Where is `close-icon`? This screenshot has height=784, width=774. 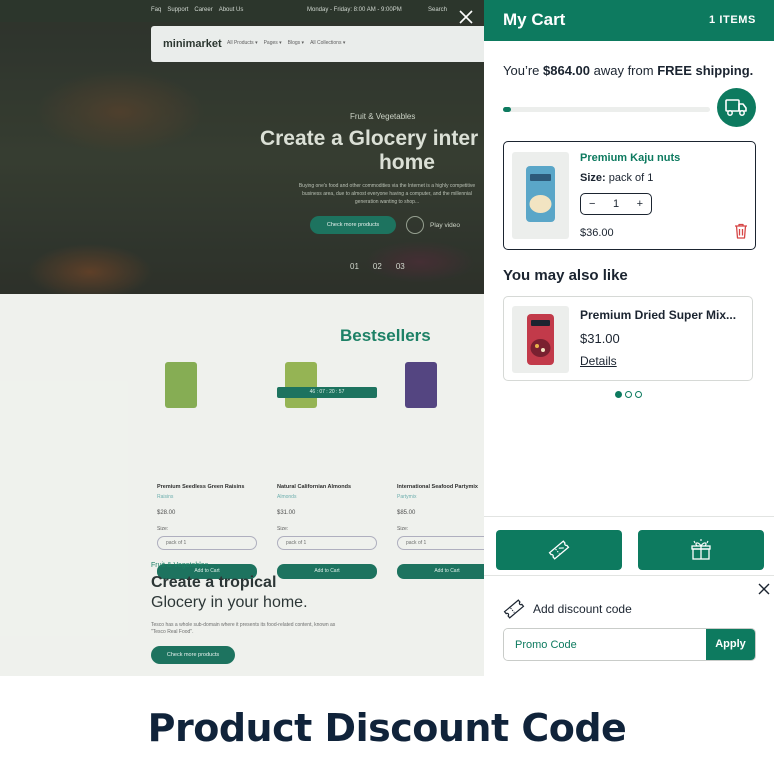
close-icon is located at coordinates (466, 17).